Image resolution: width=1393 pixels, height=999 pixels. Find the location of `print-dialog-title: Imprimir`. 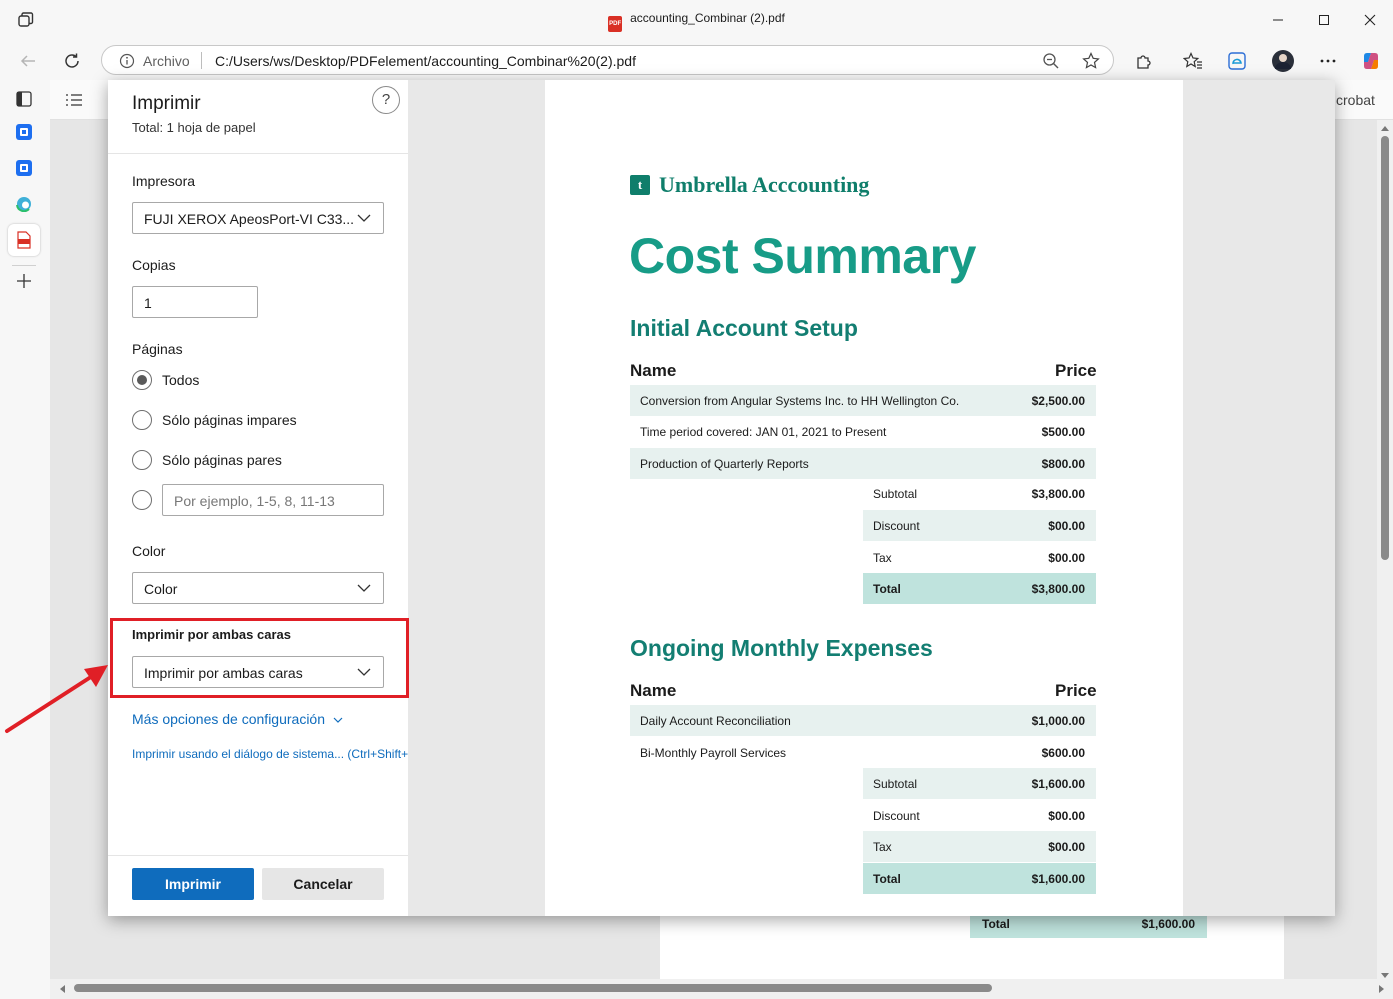

print-dialog-title: Imprimir is located at coordinates (166, 103).